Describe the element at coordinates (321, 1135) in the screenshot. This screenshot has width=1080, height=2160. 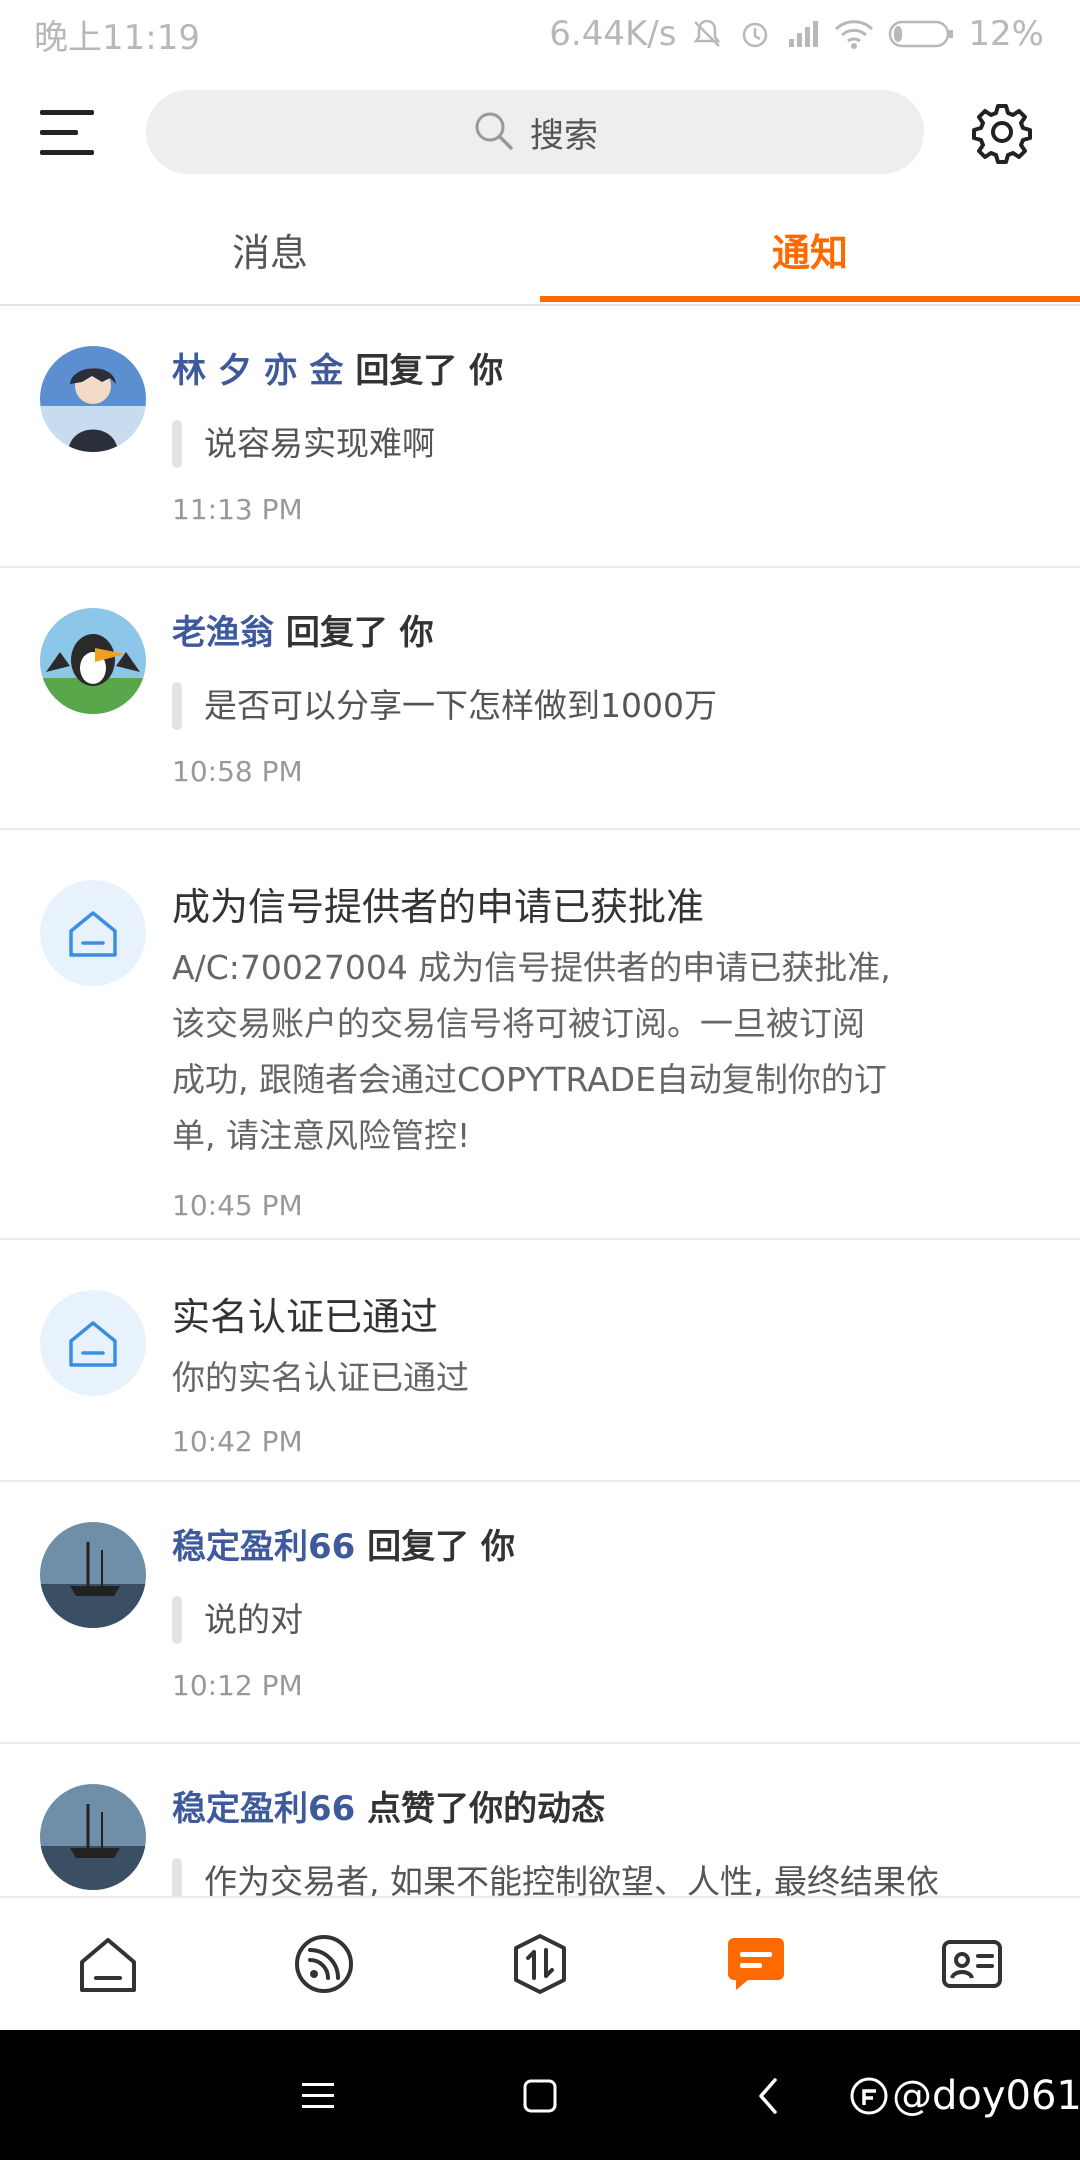
I see `body-line: 单, 请注意风险管控!` at that location.